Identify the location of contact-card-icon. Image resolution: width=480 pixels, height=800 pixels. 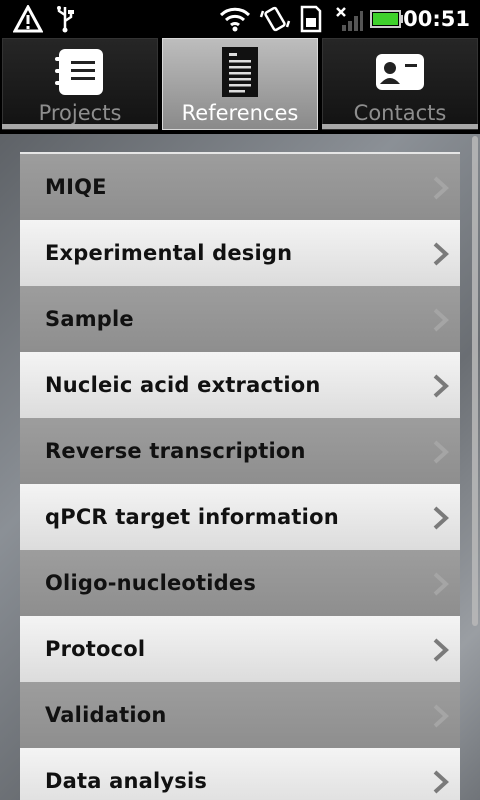
(400, 72).